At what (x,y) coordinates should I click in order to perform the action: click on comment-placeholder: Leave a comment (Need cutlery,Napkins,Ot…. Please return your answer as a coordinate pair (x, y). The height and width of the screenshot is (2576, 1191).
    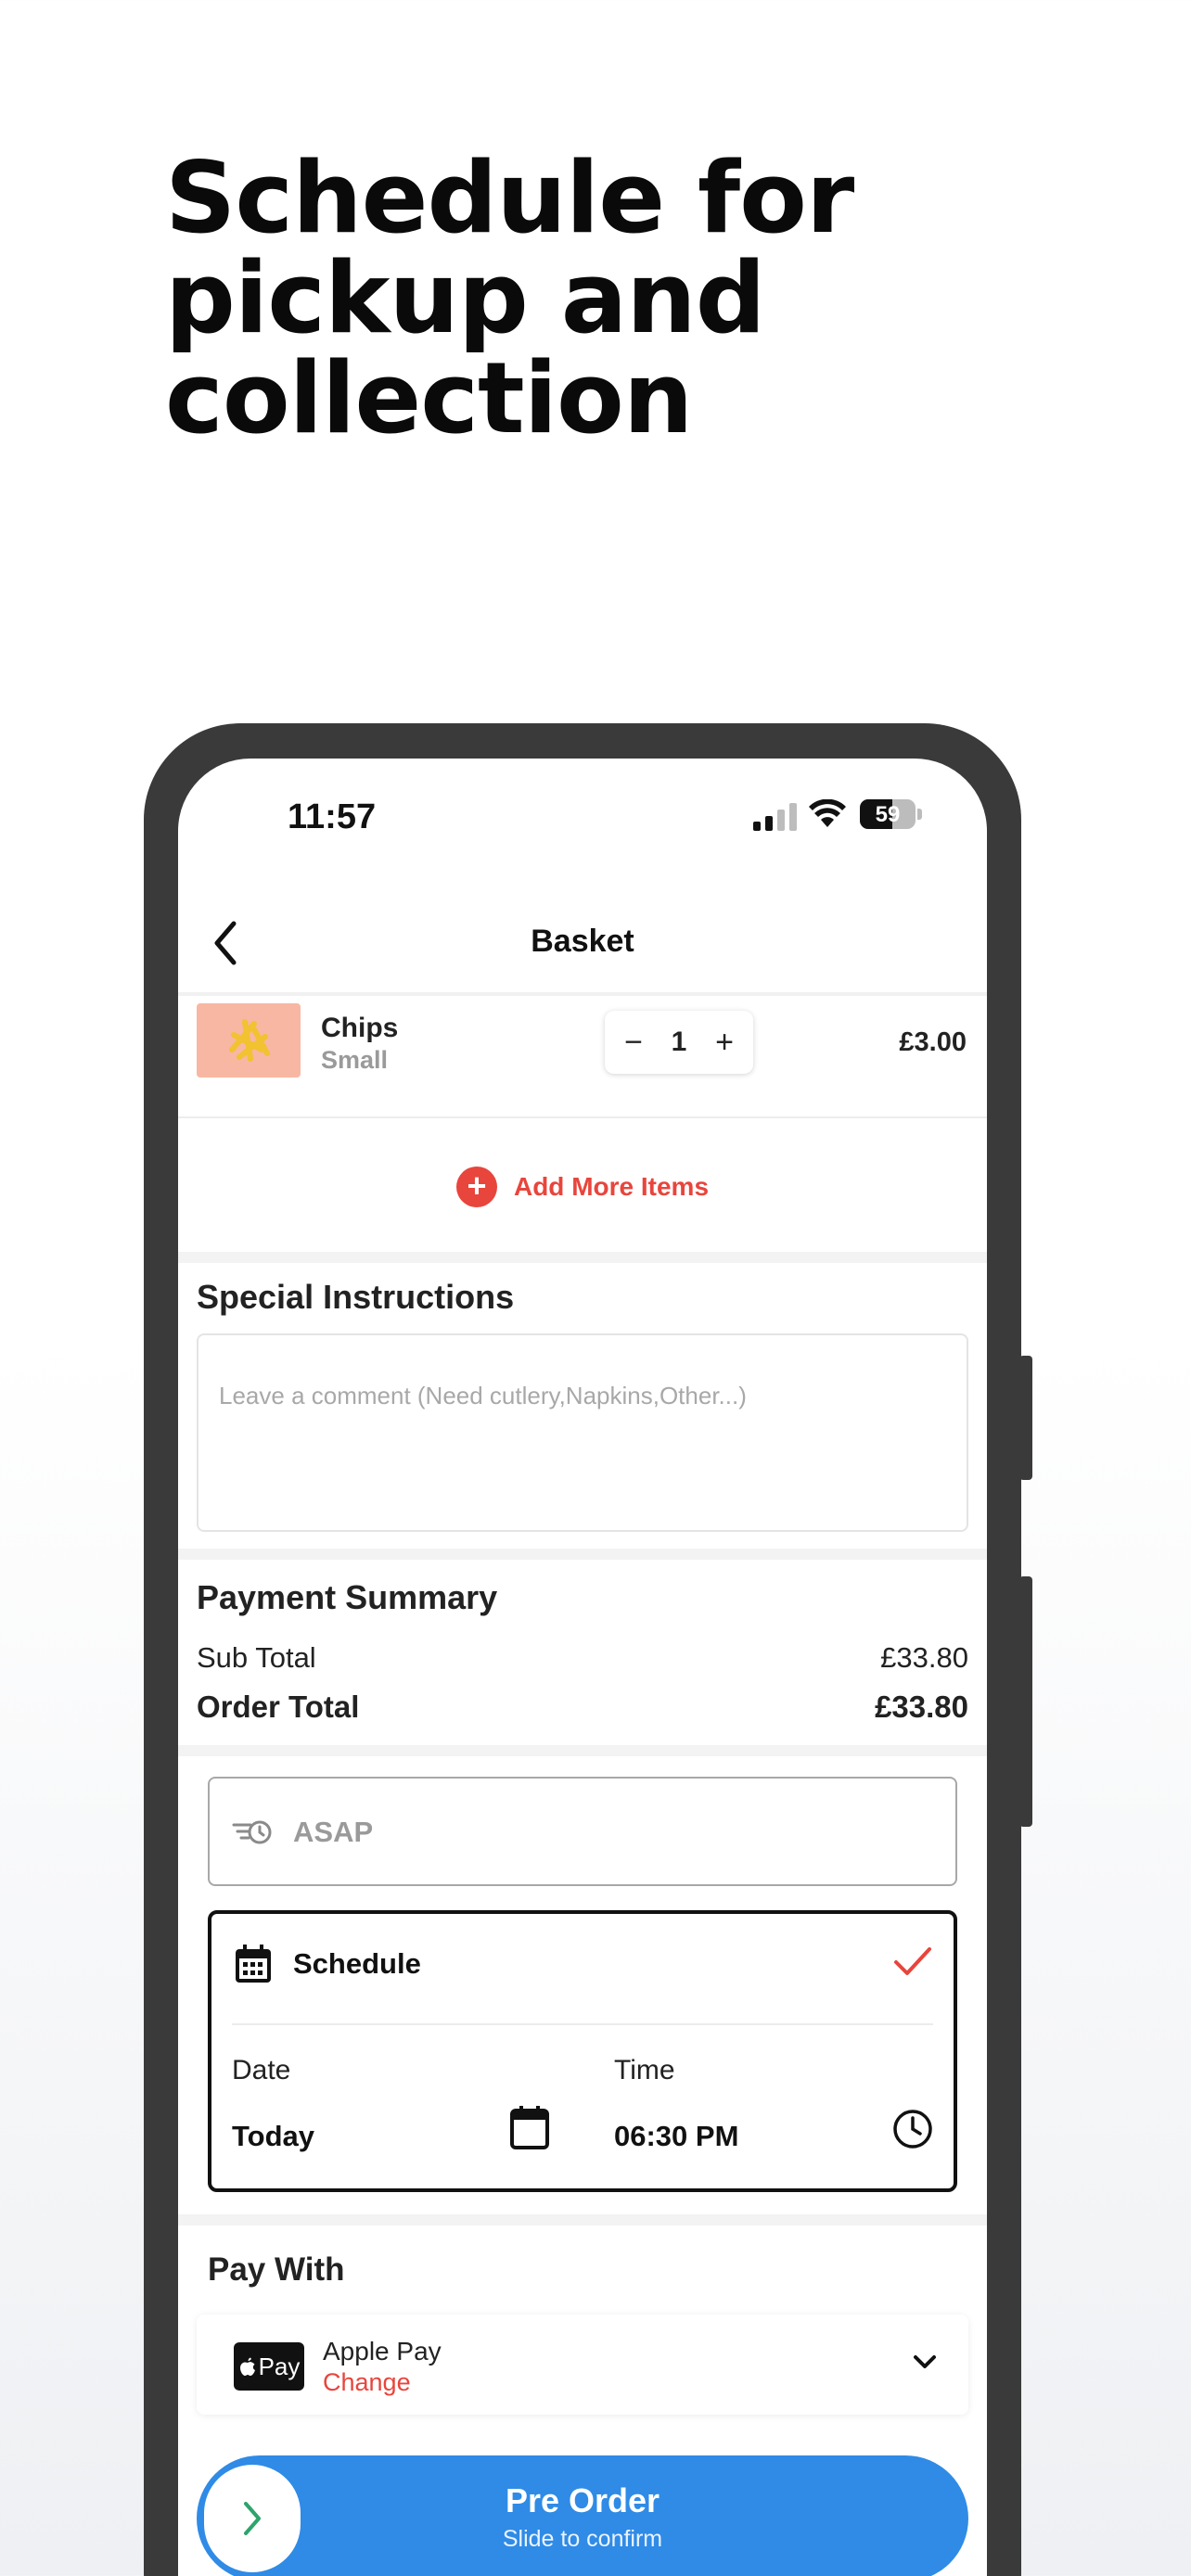
    Looking at the image, I should click on (483, 1396).